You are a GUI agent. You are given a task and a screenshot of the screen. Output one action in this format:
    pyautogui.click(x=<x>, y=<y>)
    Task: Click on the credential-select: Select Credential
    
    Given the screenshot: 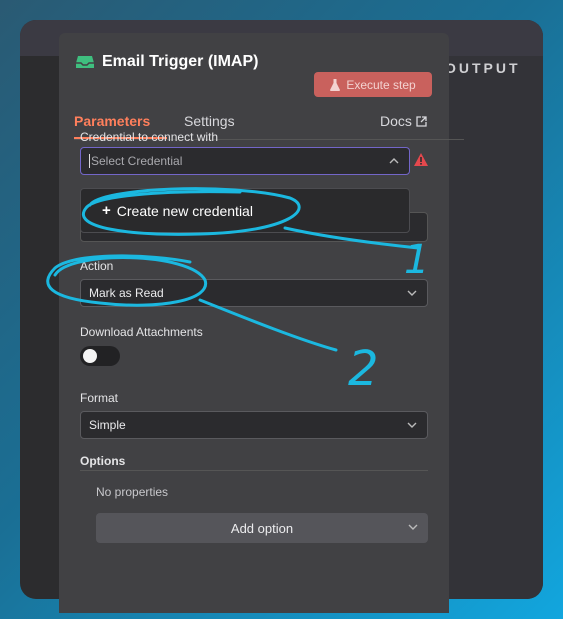 What is the action you would take?
    pyautogui.click(x=245, y=161)
    